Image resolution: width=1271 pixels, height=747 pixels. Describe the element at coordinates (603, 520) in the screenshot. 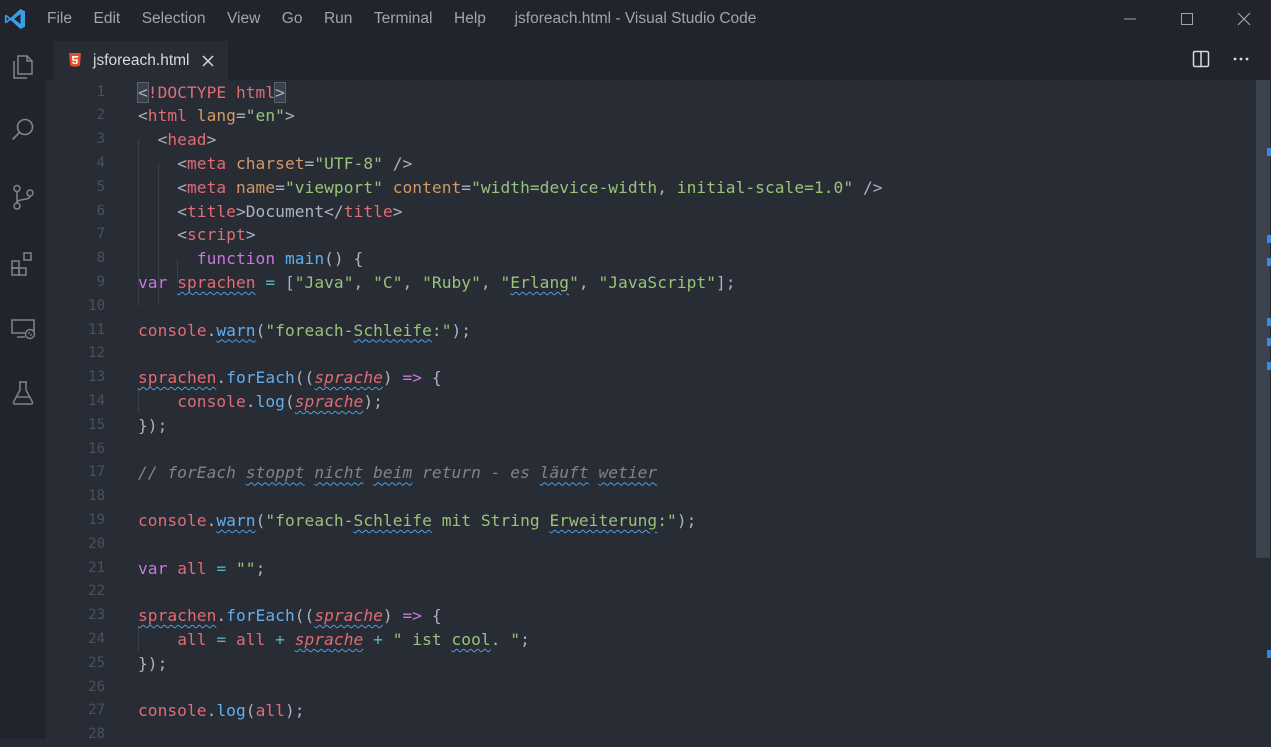

I see `code-token: Erweiterung` at that location.